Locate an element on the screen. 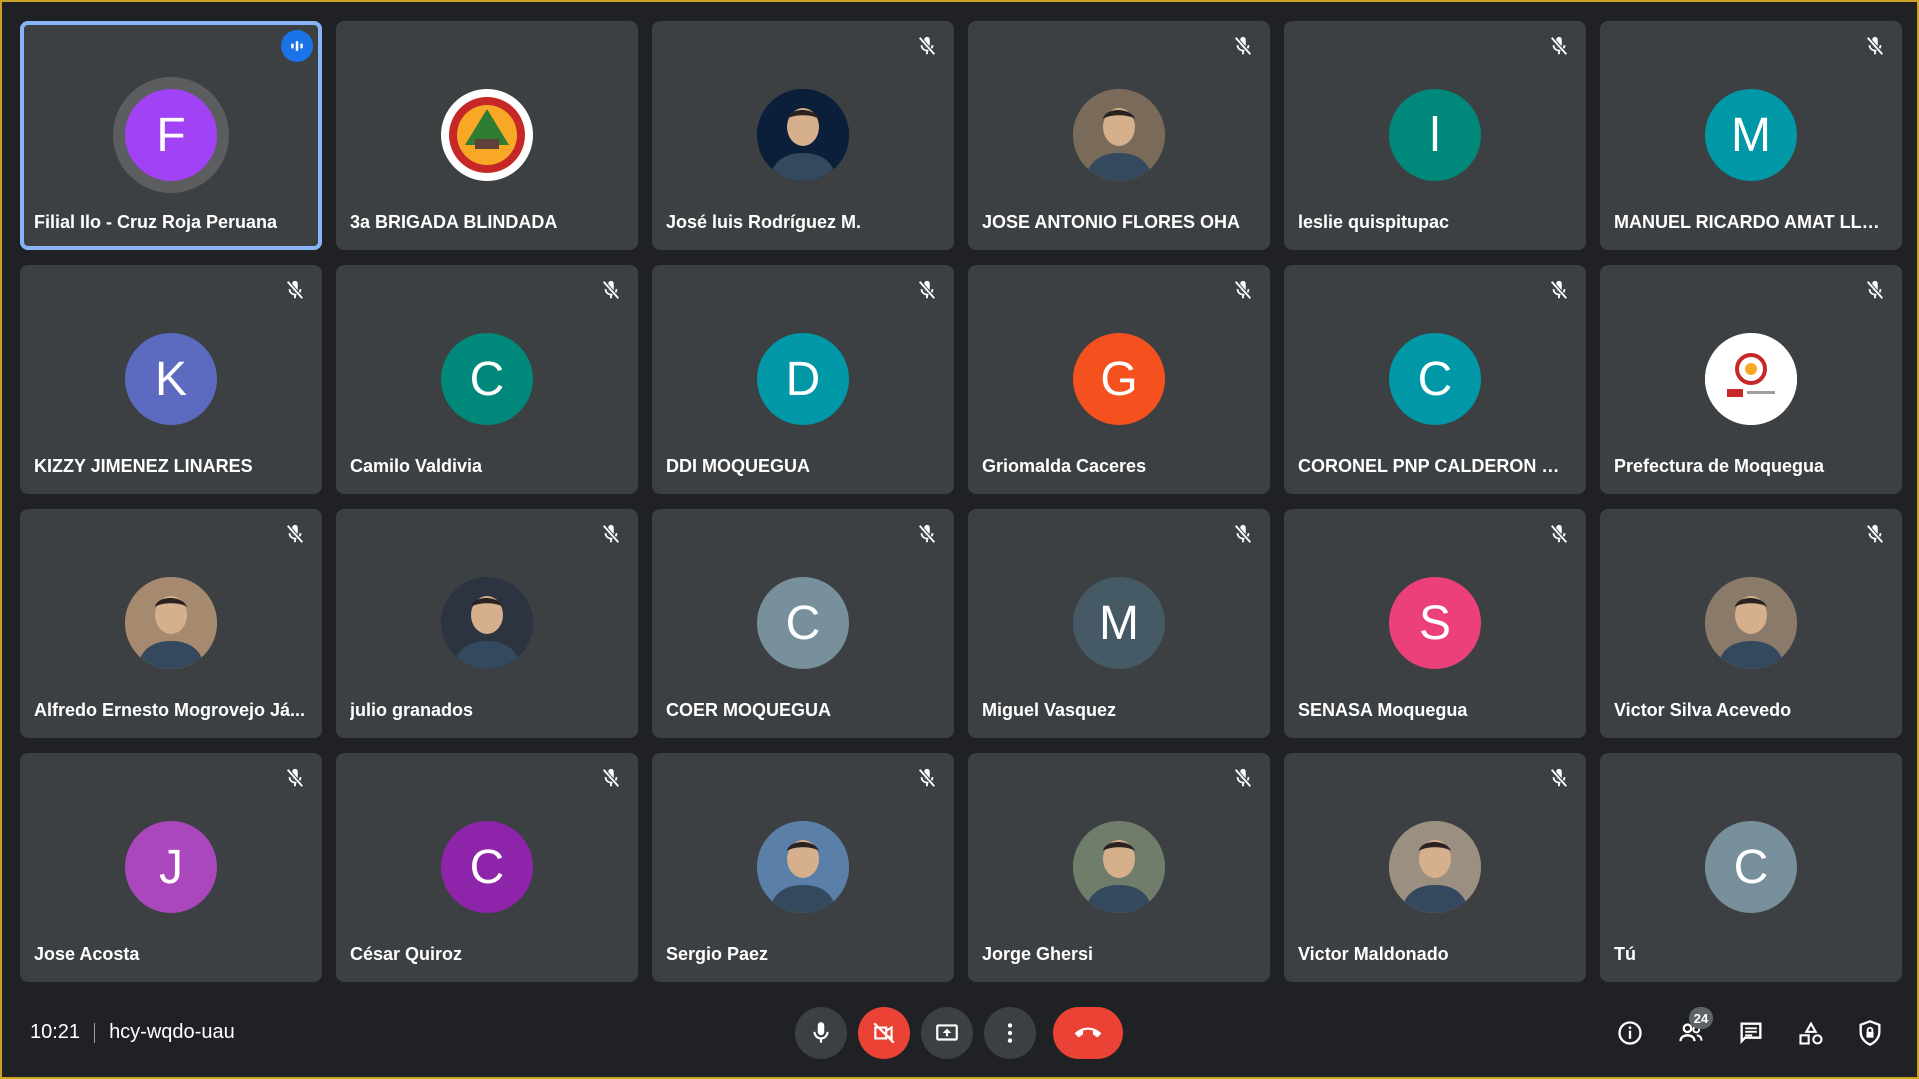 The image size is (1919, 1079). participant-tile: Prefectura de Moquegua is located at coordinates (1751, 379).